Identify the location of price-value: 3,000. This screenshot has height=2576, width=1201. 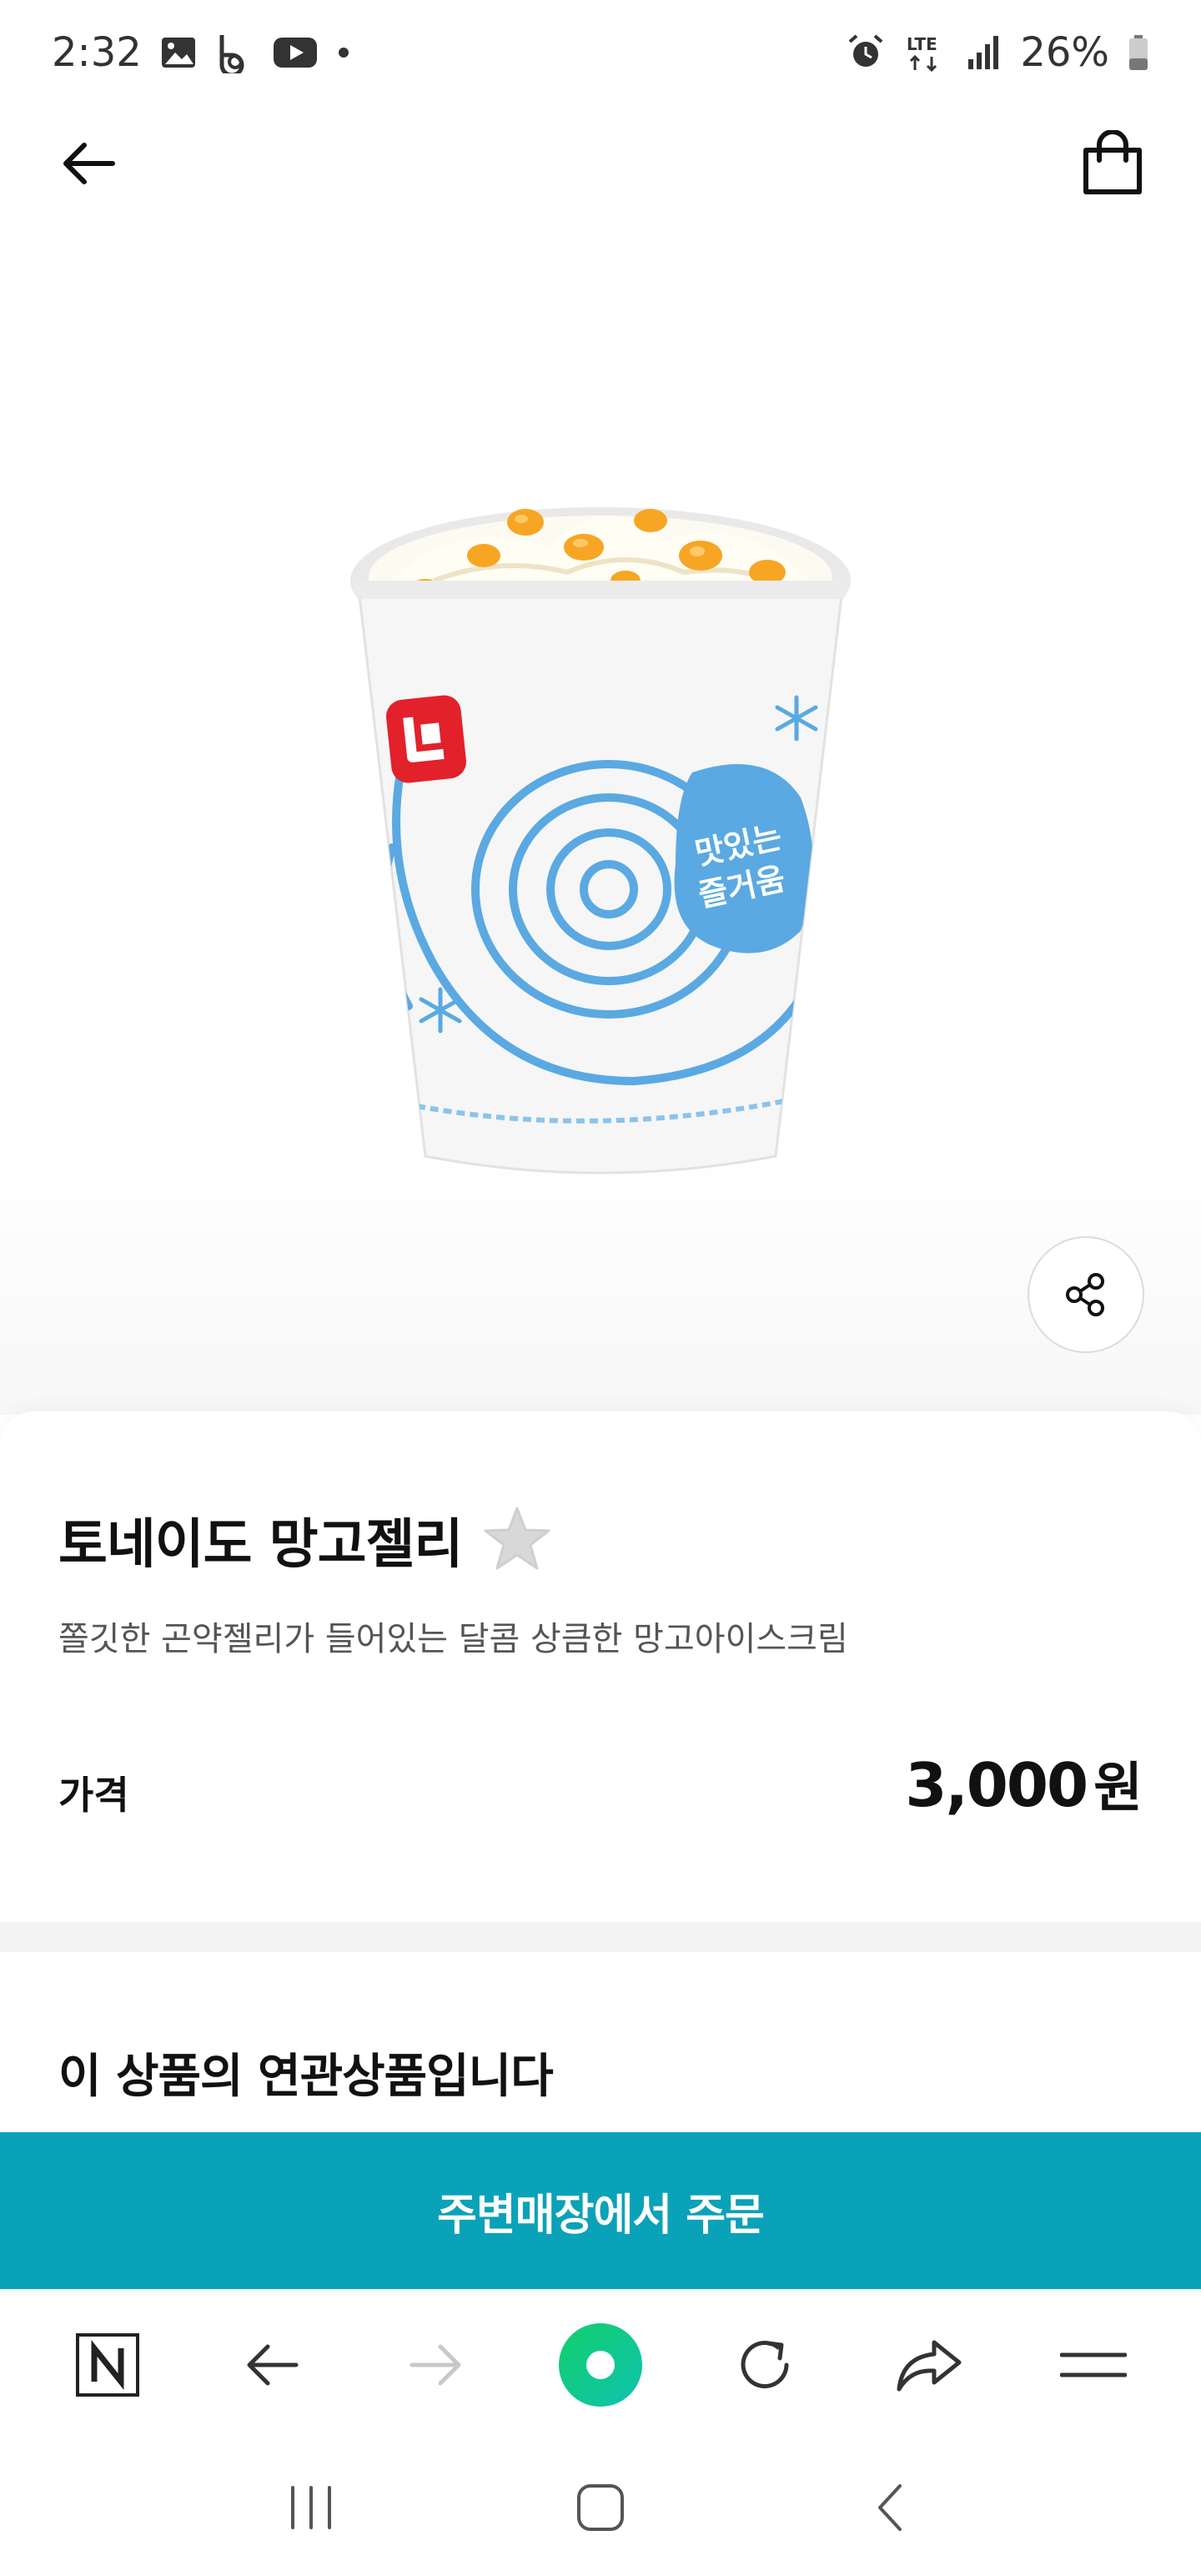
(997, 1785).